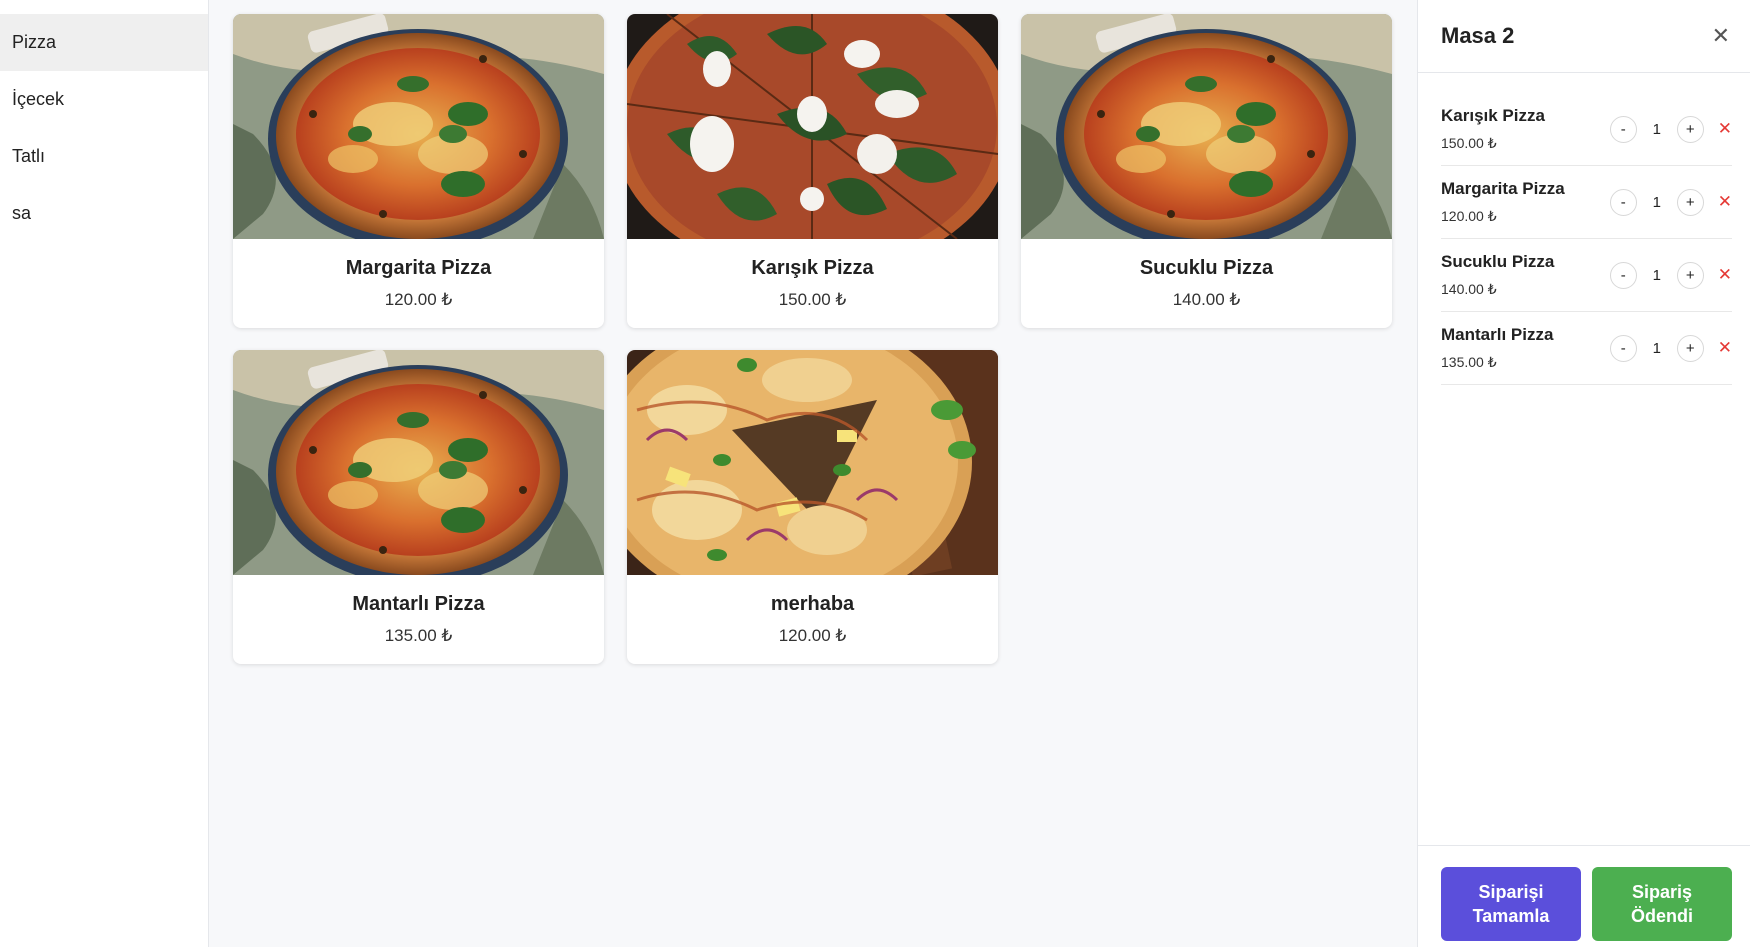 The width and height of the screenshot is (1750, 947). I want to click on order-panel-footer: Siparişi Tamamla Sipariş Ödendi, so click(1584, 896).